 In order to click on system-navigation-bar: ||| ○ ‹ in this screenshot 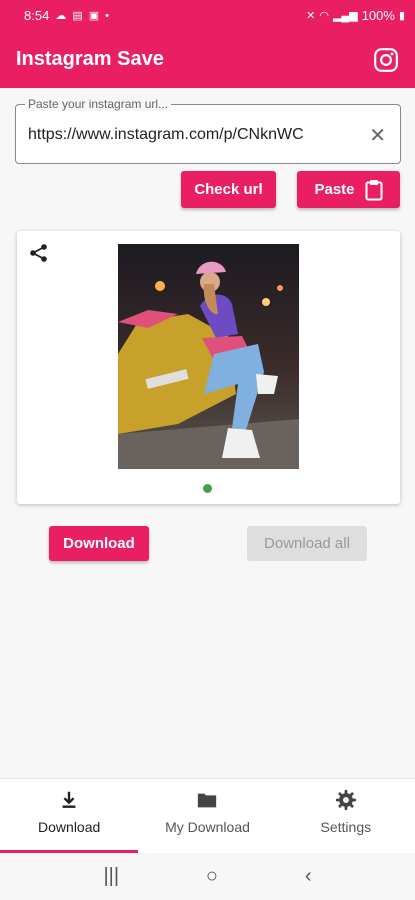, I will do `click(207, 876)`.